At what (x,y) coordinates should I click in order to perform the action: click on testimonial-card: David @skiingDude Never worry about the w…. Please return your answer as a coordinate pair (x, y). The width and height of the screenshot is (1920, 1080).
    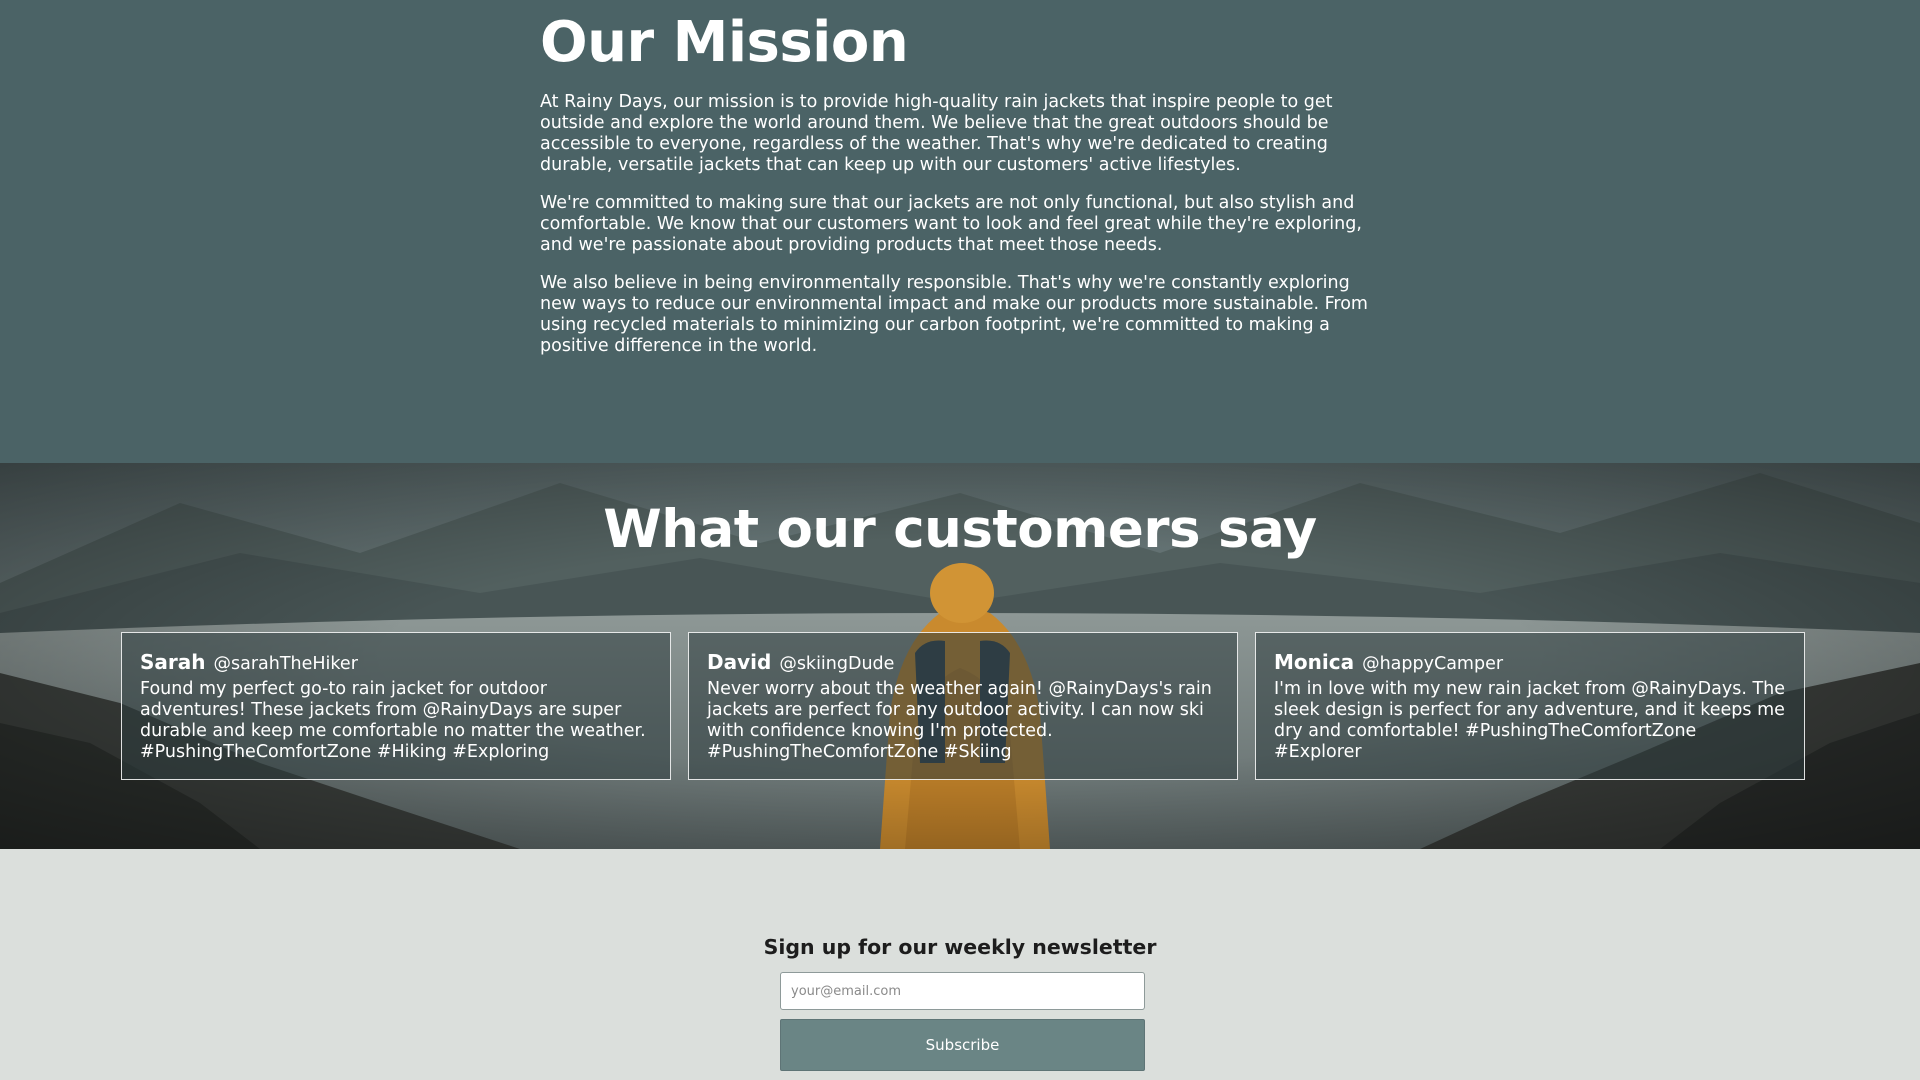
    Looking at the image, I should click on (963, 706).